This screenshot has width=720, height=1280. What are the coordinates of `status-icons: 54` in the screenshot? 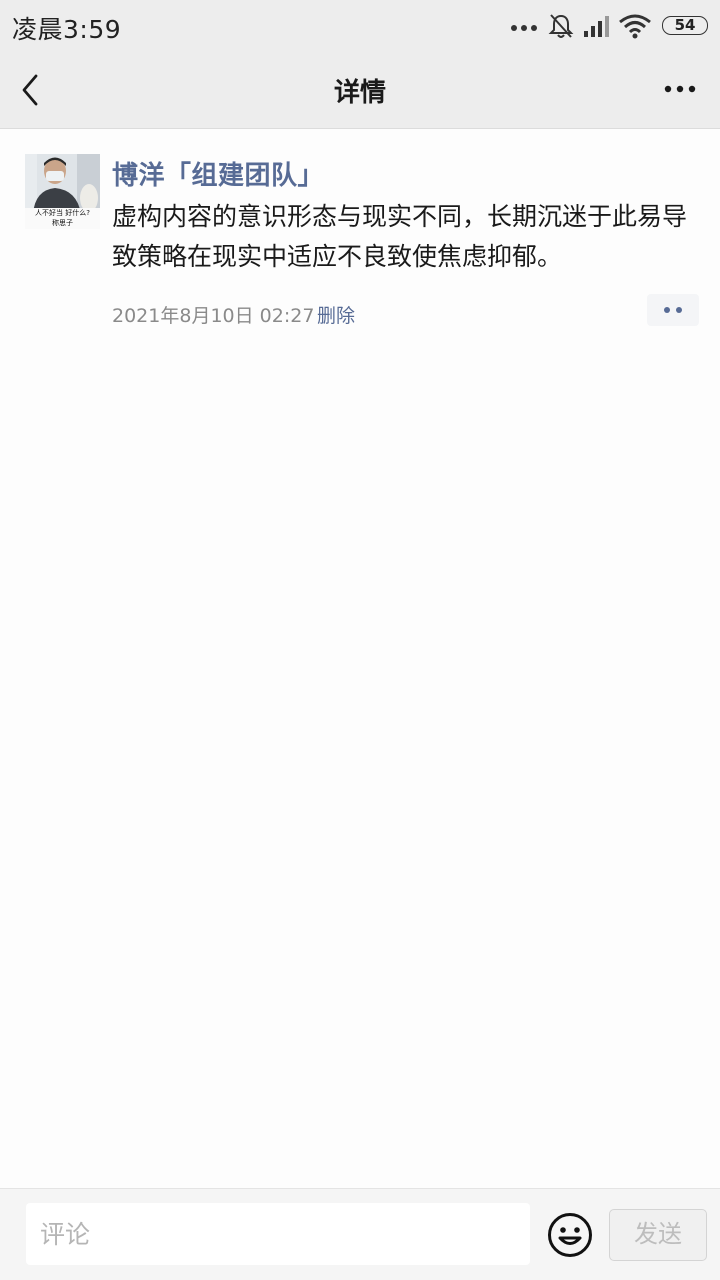 It's located at (598, 26).